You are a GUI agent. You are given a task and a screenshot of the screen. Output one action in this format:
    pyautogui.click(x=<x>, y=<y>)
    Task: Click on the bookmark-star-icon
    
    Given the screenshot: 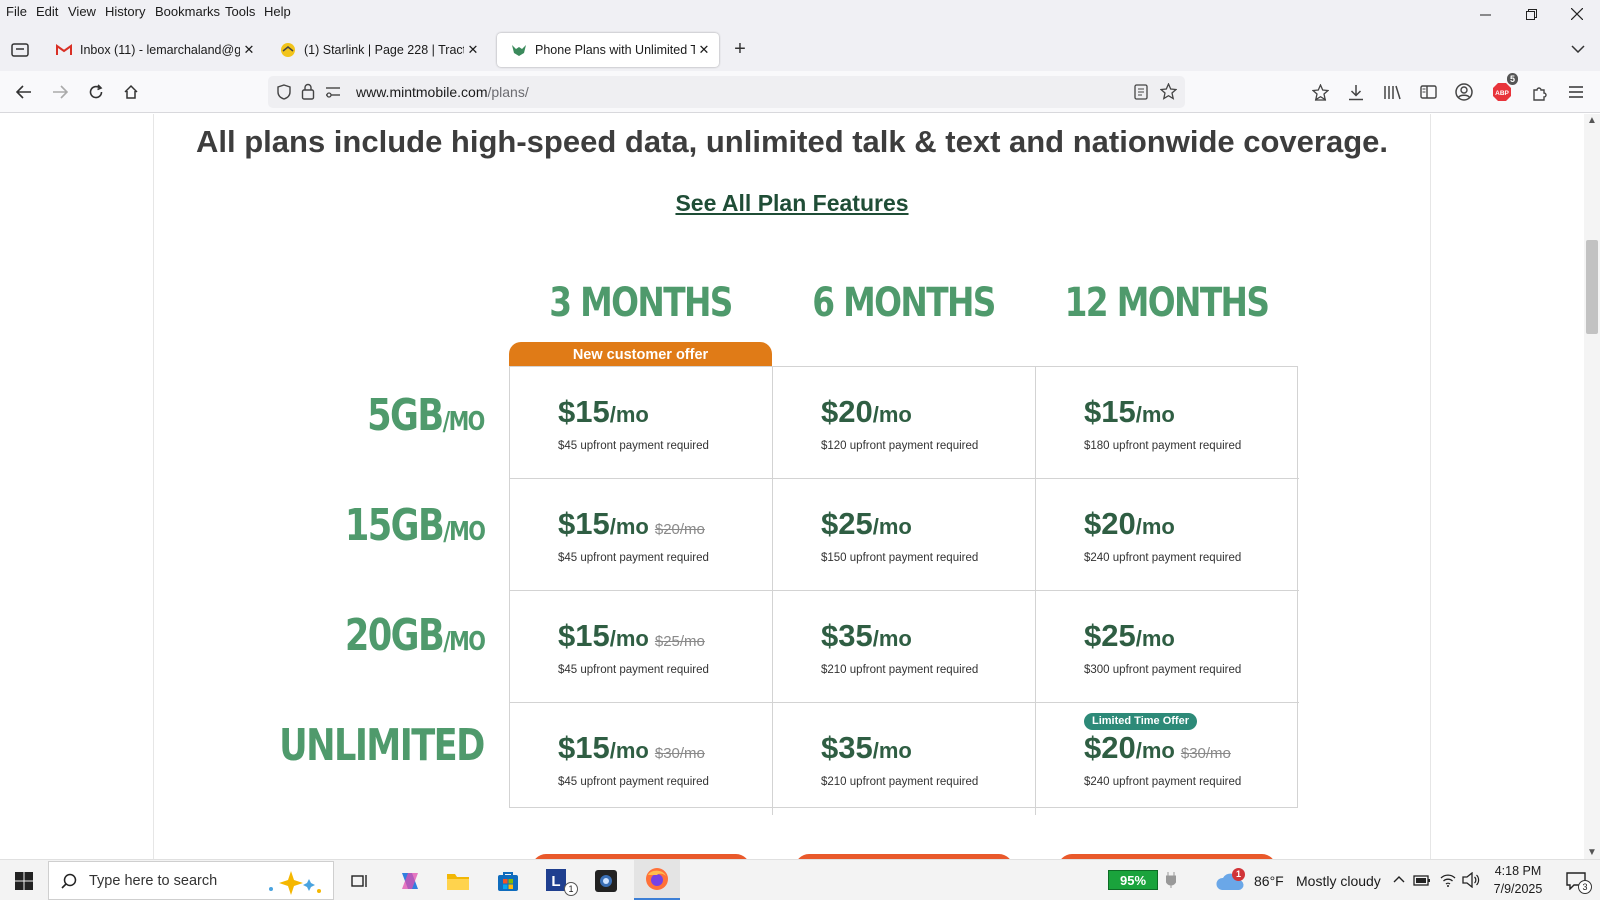 What is the action you would take?
    pyautogui.click(x=1168, y=91)
    